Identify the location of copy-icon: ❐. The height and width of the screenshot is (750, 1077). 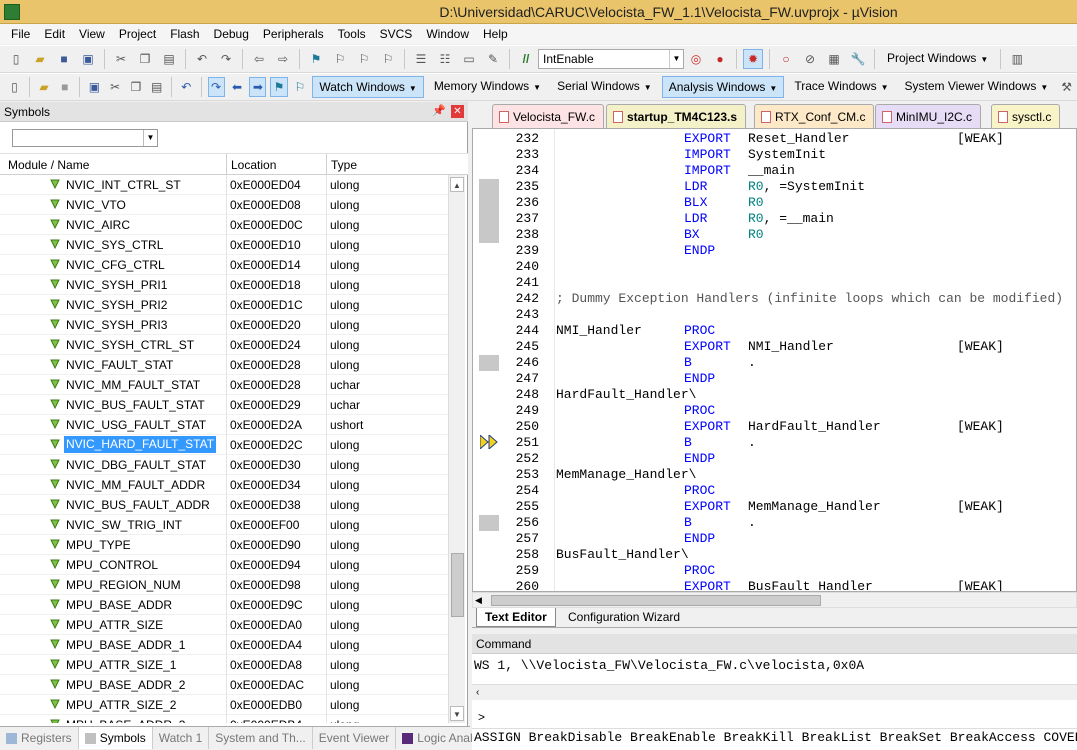
(145, 59).